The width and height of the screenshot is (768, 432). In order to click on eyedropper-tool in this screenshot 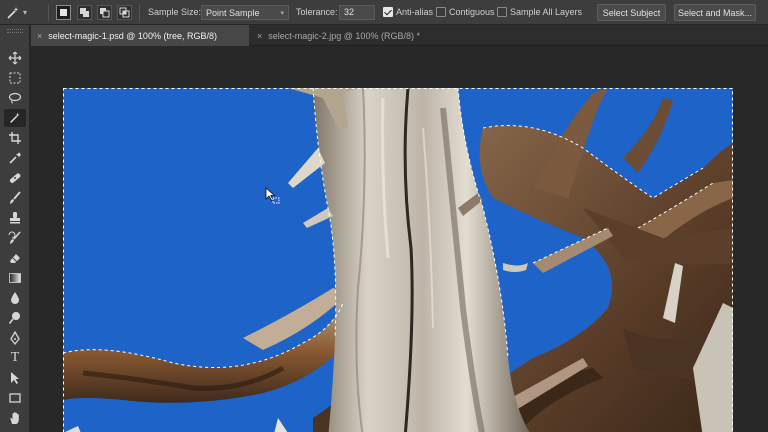, I will do `click(15, 158)`.